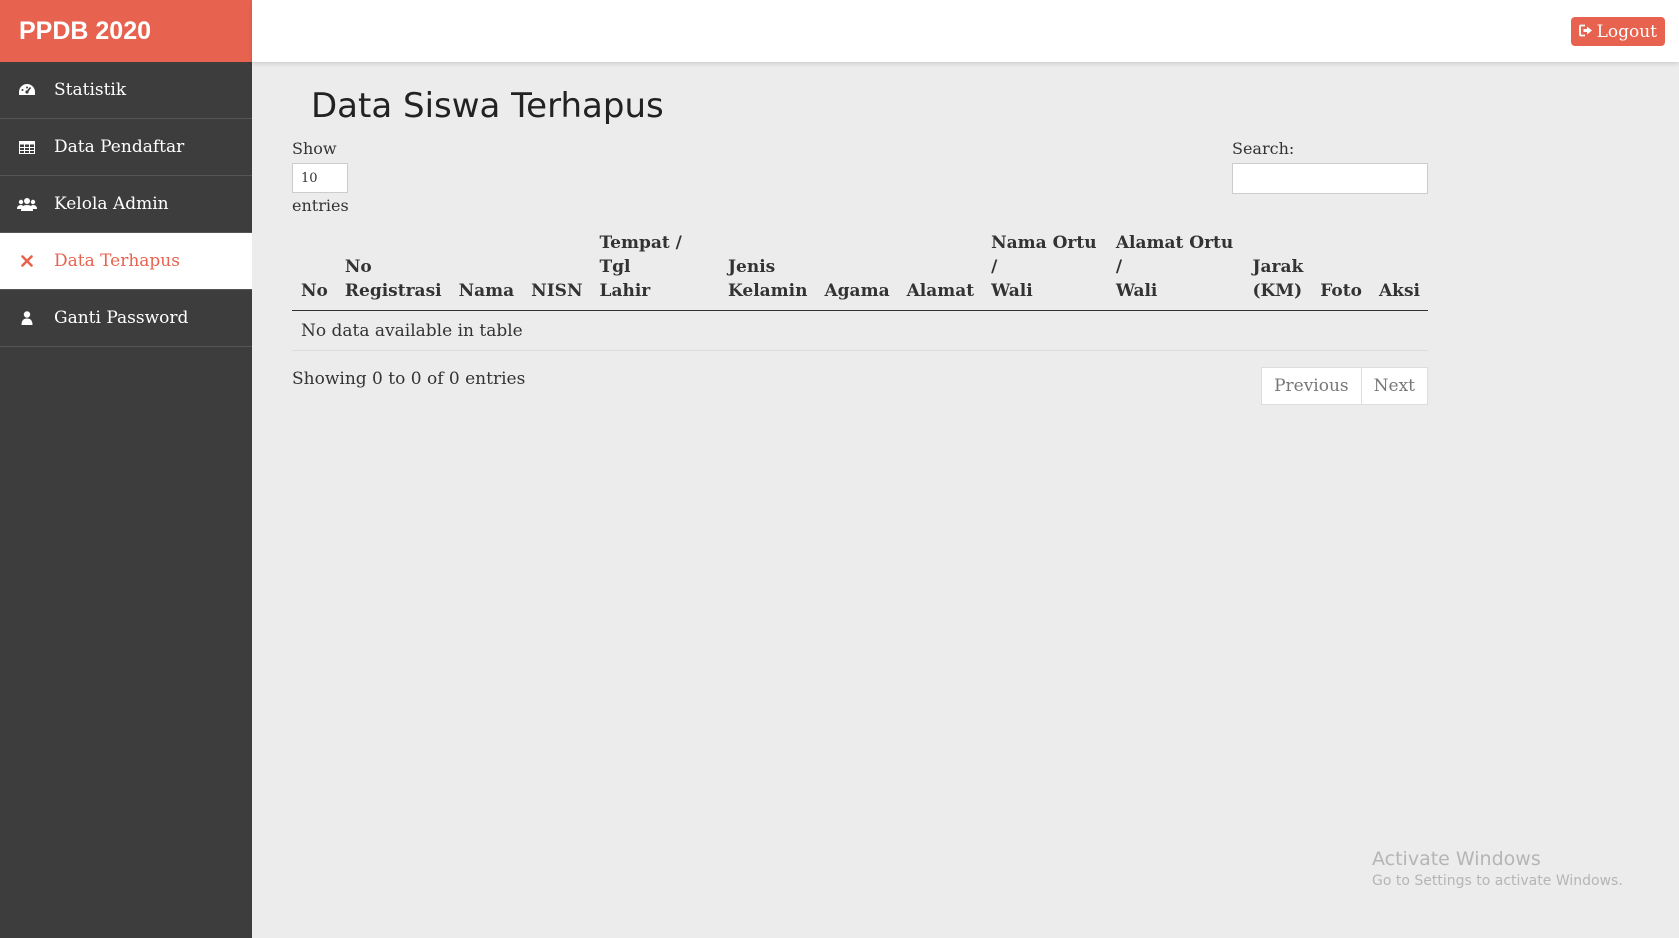  I want to click on sidebar-item-label: Data Pendaftar, so click(119, 147).